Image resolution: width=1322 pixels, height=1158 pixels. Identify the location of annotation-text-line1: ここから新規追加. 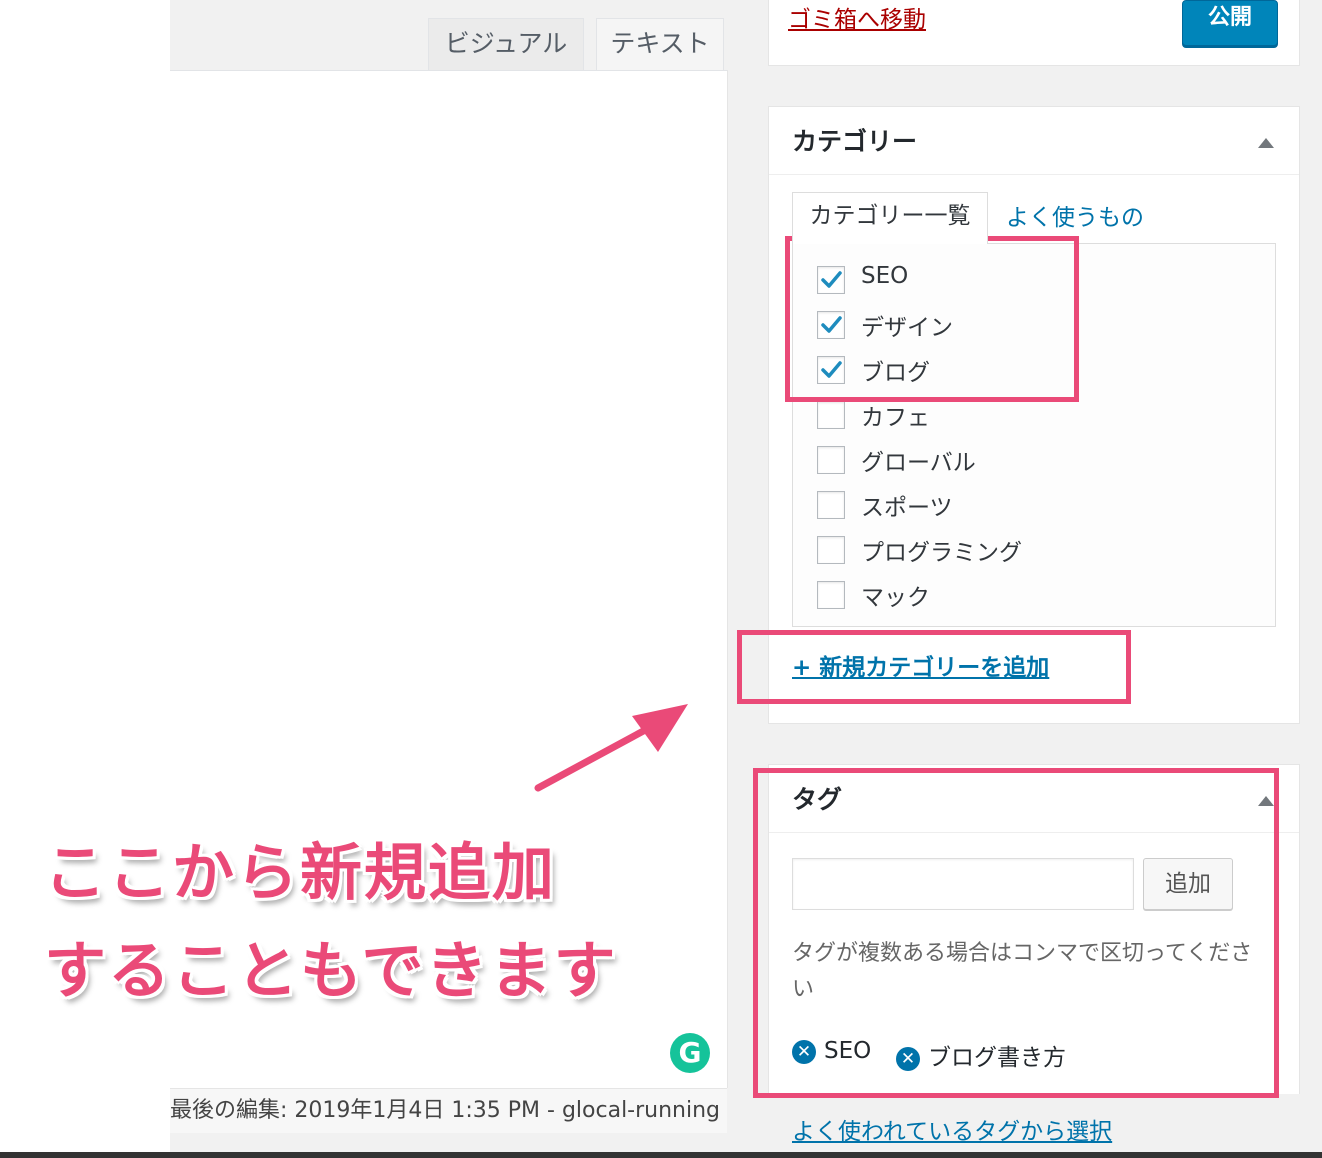
(300, 872).